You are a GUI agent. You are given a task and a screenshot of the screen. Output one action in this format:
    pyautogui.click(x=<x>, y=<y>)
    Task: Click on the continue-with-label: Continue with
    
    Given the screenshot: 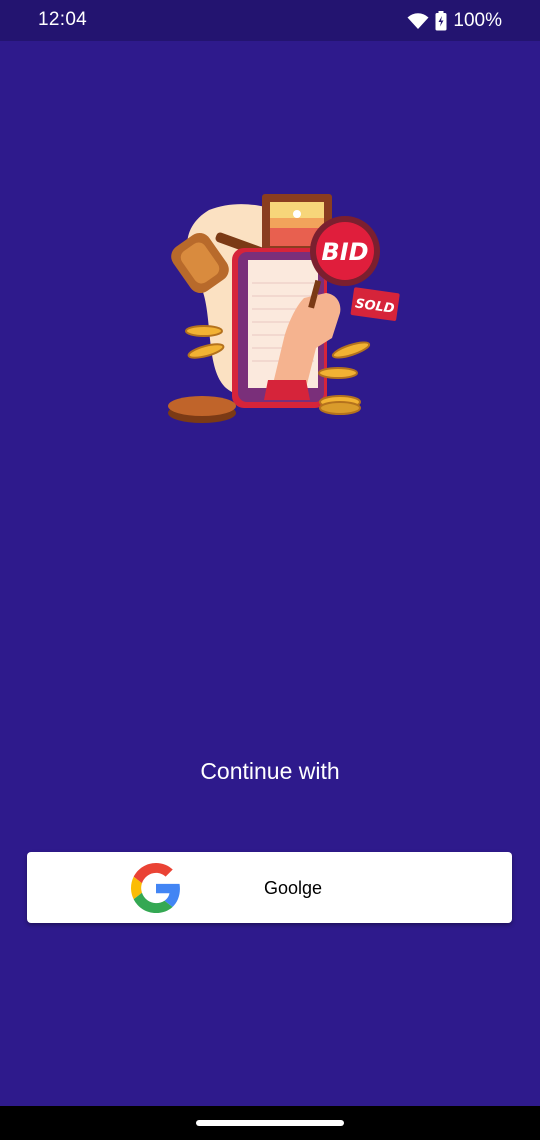 What is the action you would take?
    pyautogui.click(x=270, y=771)
    